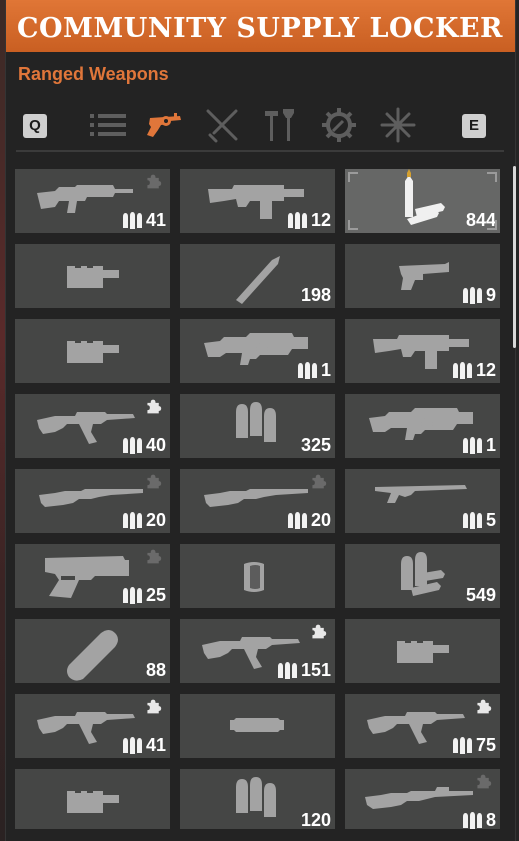  I want to click on tab-melee, so click(222, 125).